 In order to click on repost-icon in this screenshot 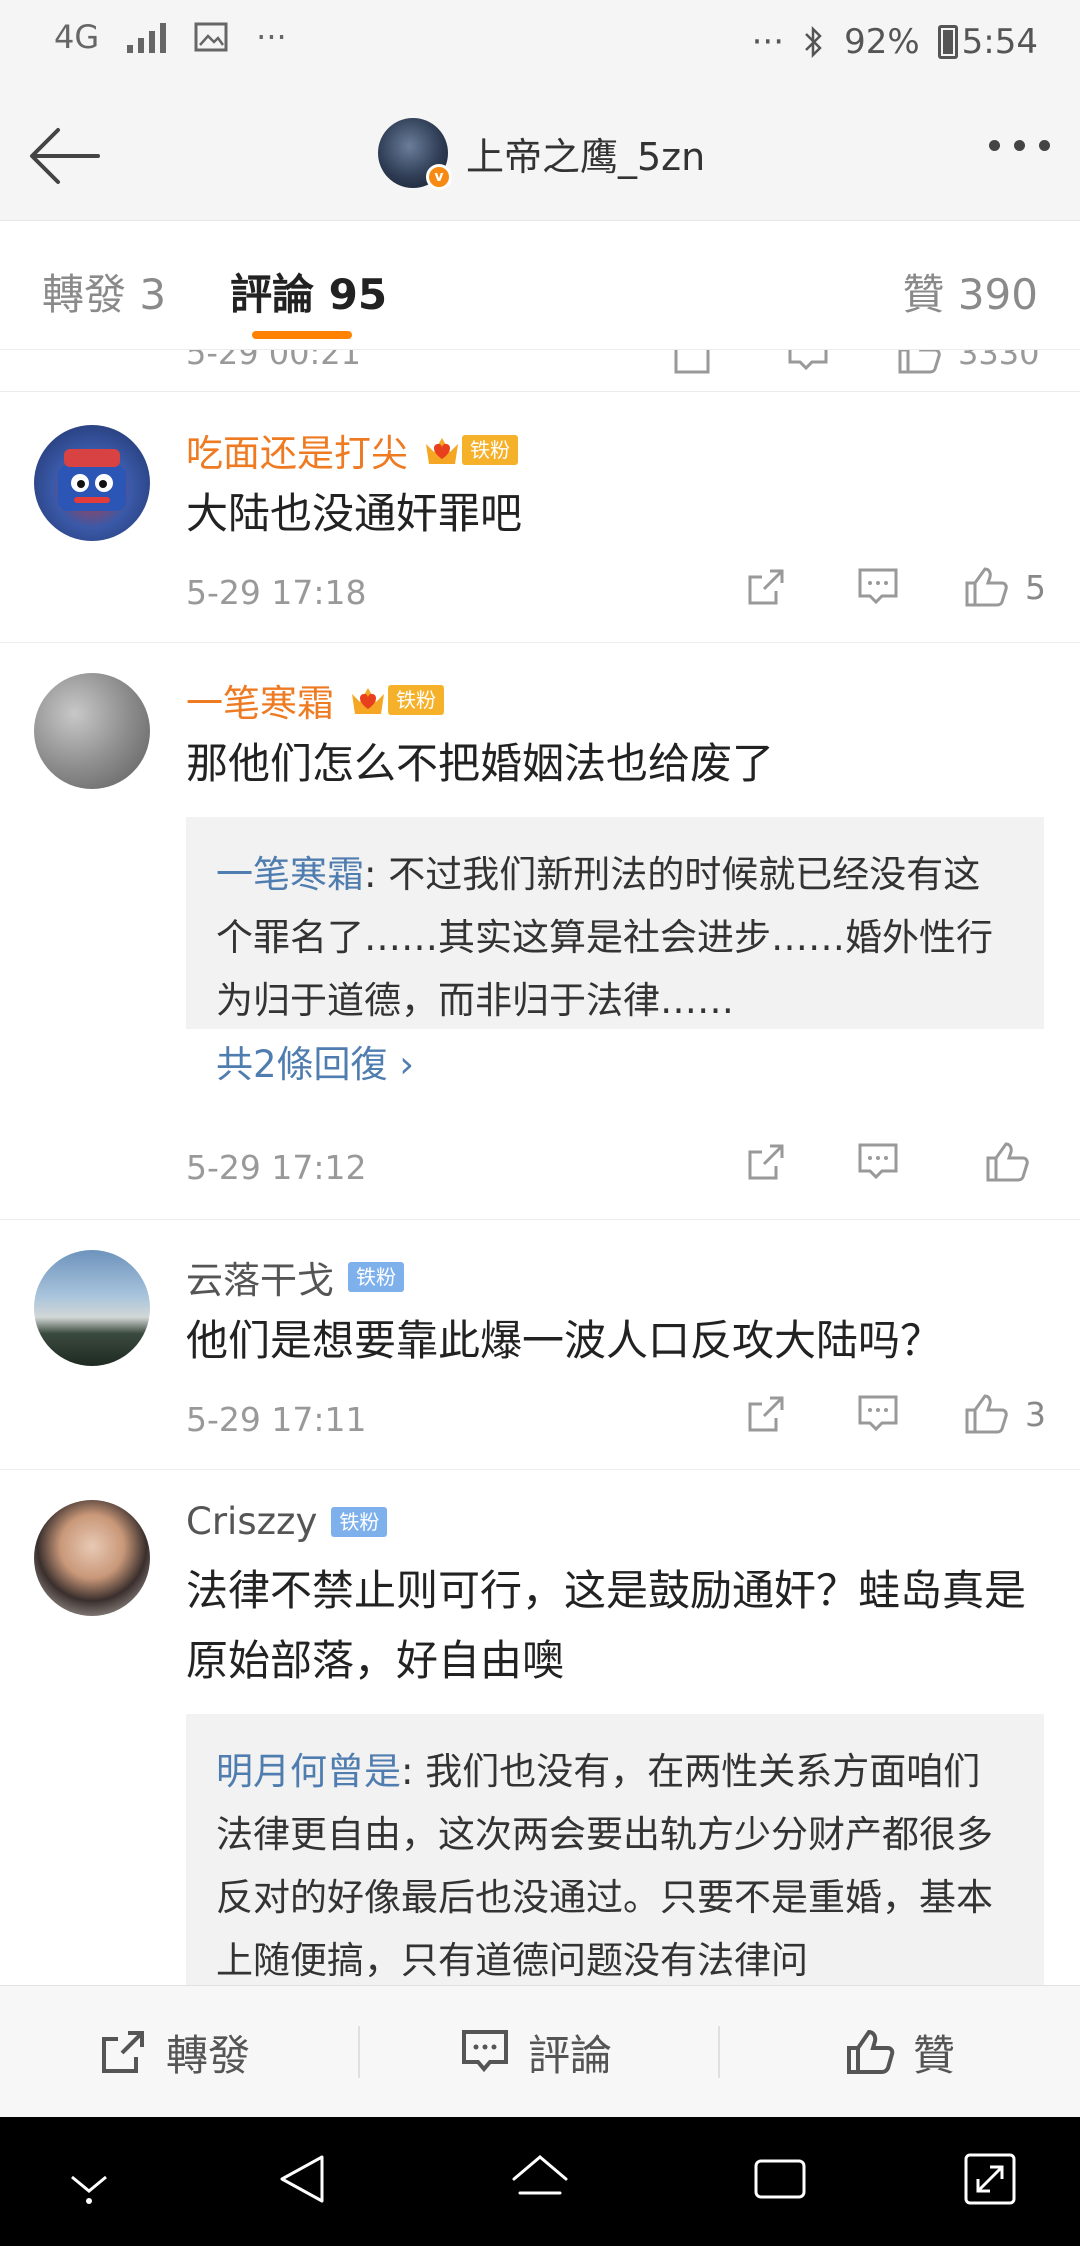, I will do `click(123, 2052)`.